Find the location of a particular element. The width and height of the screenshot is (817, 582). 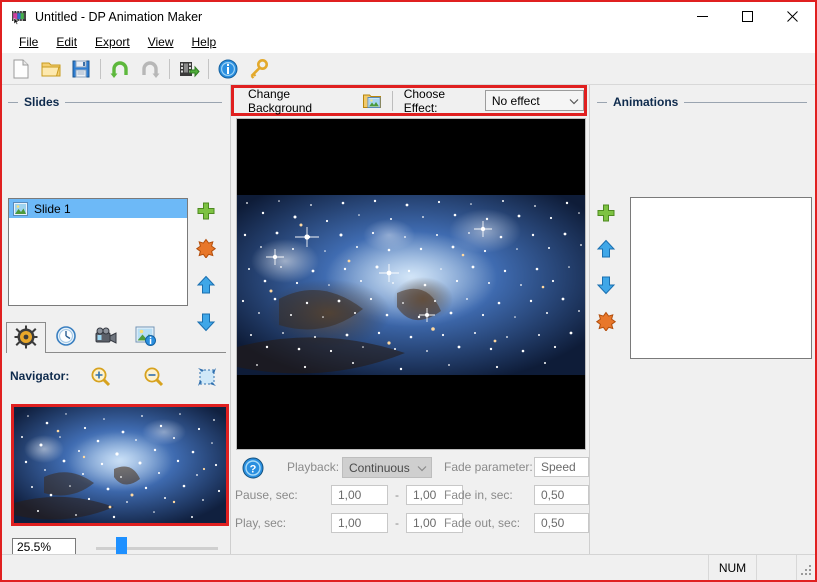

window-controls is located at coordinates (747, 16).